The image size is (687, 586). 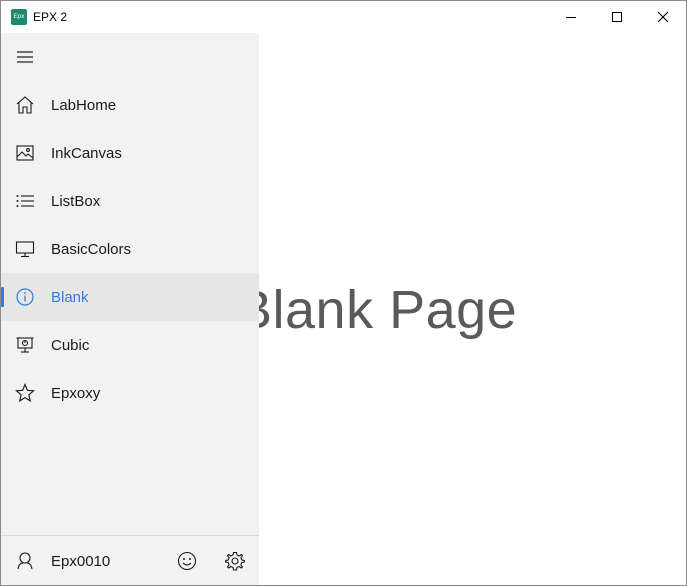 I want to click on window-title: EPX 2, so click(x=50, y=17).